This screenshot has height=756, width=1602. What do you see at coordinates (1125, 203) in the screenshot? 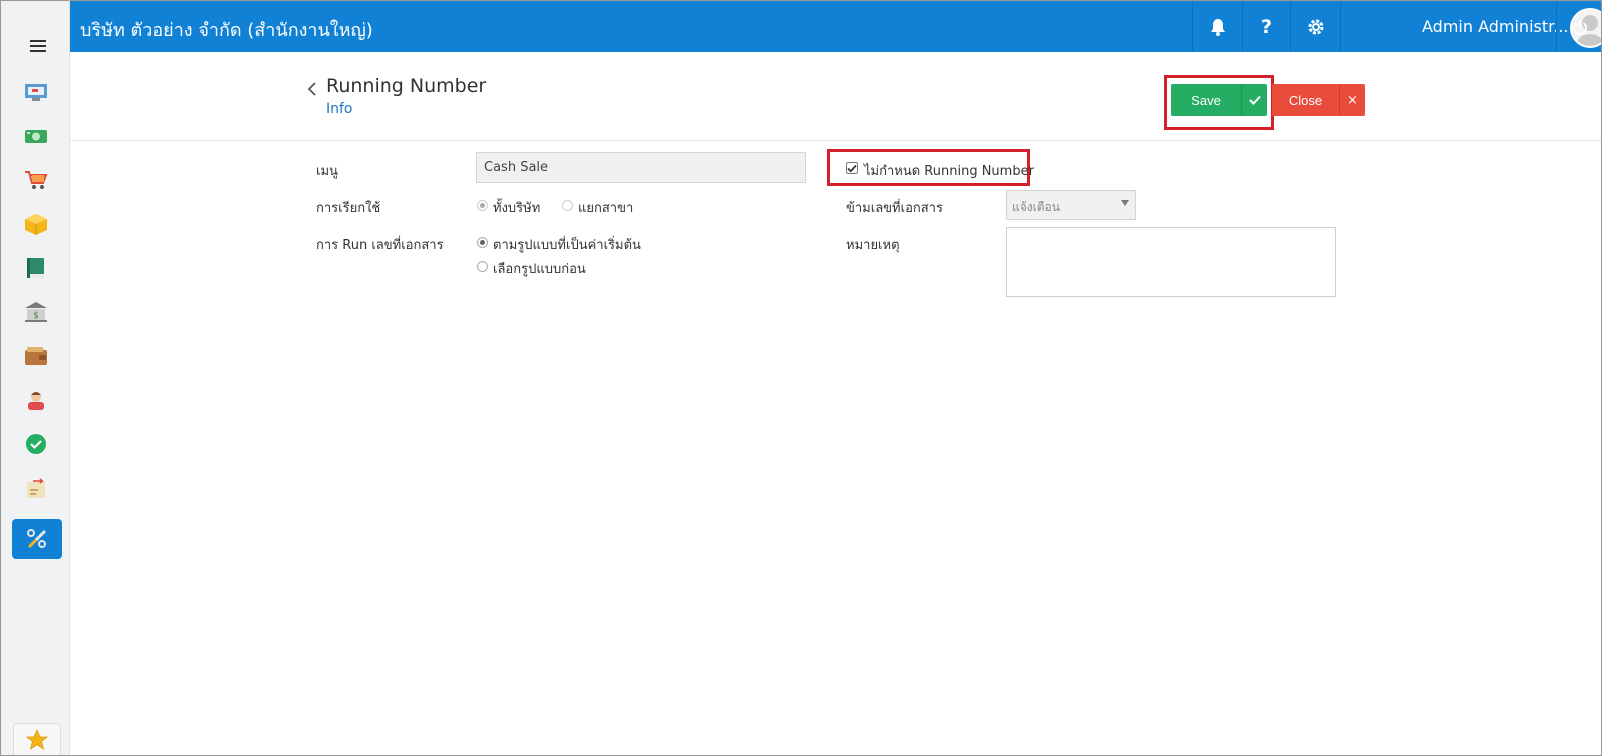
I see `chevron-down-icon` at bounding box center [1125, 203].